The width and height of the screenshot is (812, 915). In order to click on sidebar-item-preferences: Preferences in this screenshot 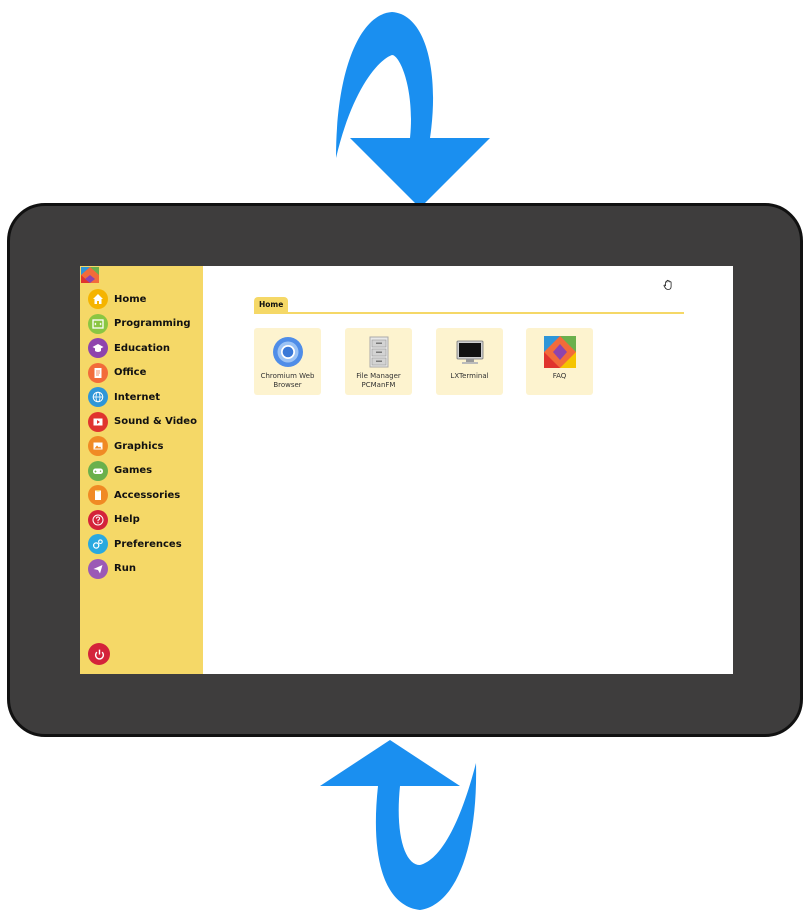, I will do `click(142, 544)`.